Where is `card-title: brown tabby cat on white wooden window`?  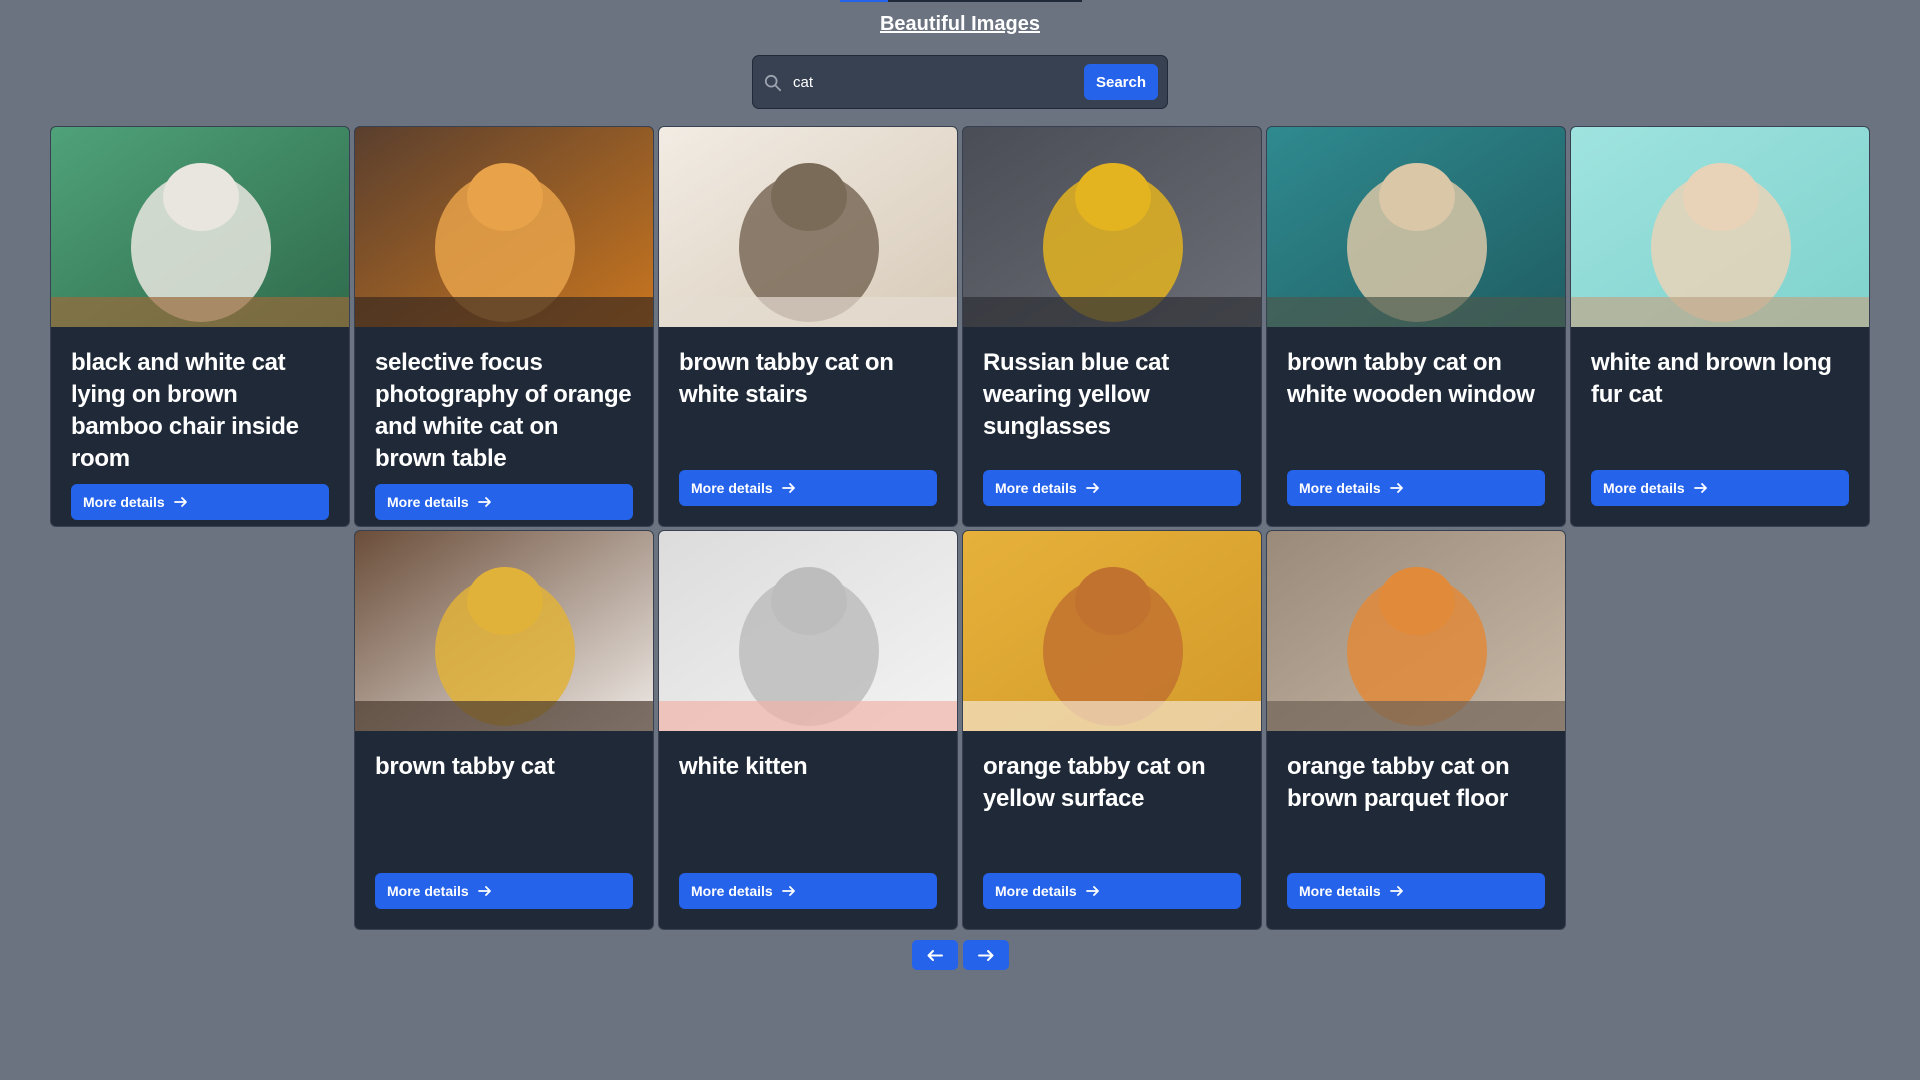 card-title: brown tabby cat on white wooden window is located at coordinates (1411, 378).